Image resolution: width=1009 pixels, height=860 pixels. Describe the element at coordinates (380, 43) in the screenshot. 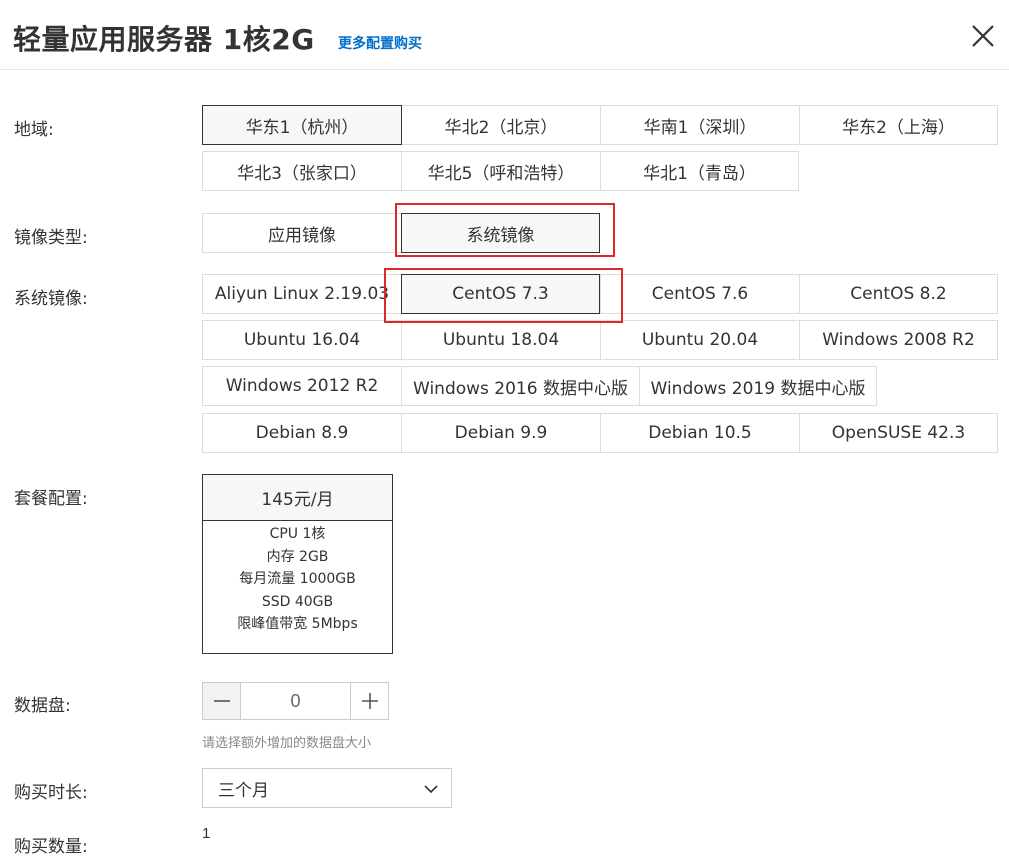

I see `more-config-link: 更多配置购买` at that location.